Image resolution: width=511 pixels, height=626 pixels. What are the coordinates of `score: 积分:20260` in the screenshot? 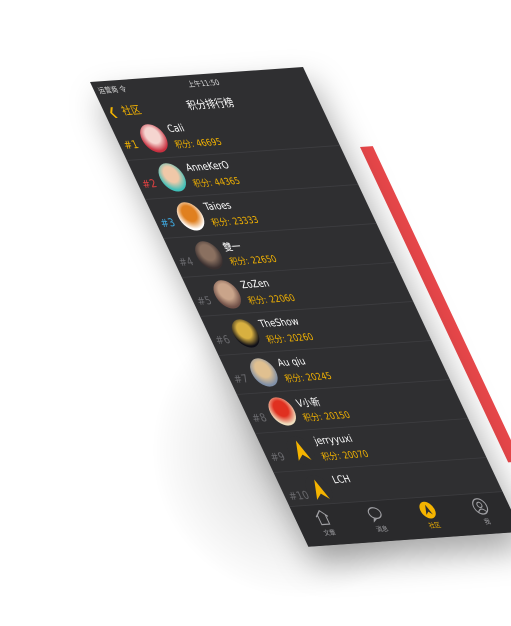 It's located at (290, 338).